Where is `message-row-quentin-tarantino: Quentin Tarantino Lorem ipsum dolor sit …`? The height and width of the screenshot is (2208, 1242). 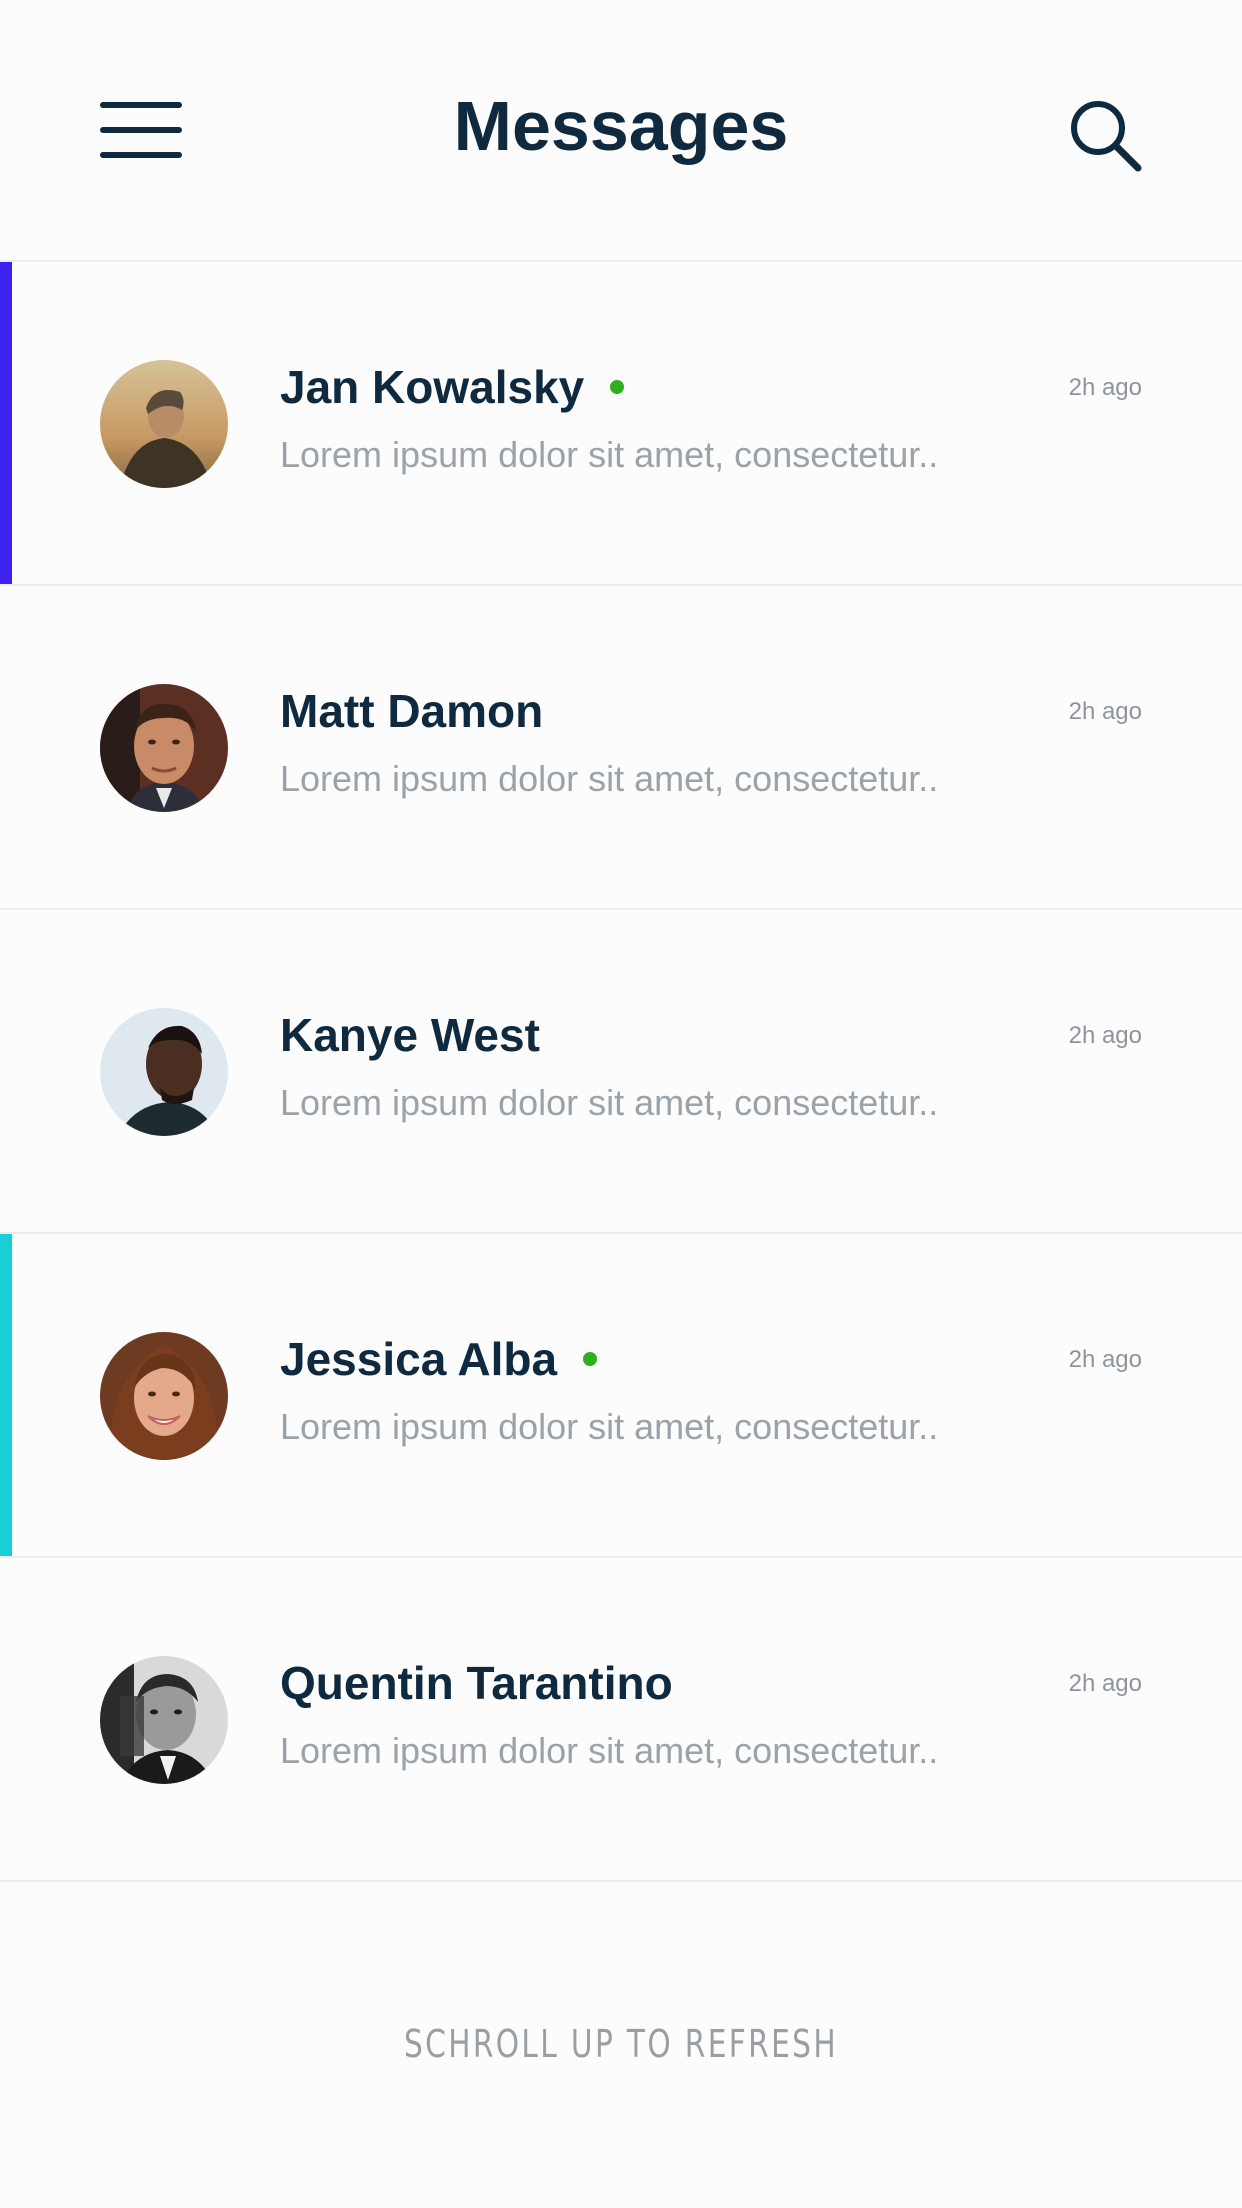 message-row-quentin-tarantino: Quentin Tarantino Lorem ipsum dolor sit … is located at coordinates (621, 1720).